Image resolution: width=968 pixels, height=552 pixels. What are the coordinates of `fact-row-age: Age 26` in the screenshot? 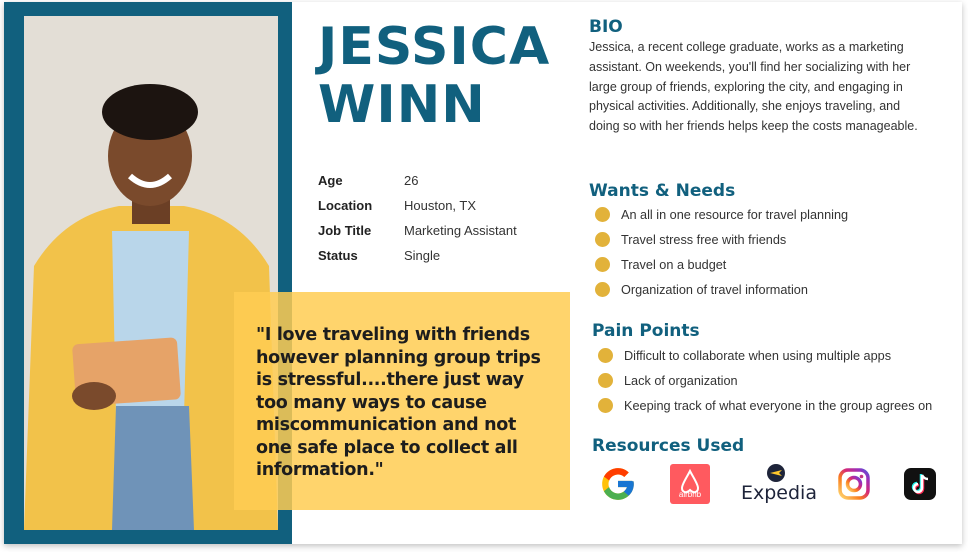 It's located at (417, 180).